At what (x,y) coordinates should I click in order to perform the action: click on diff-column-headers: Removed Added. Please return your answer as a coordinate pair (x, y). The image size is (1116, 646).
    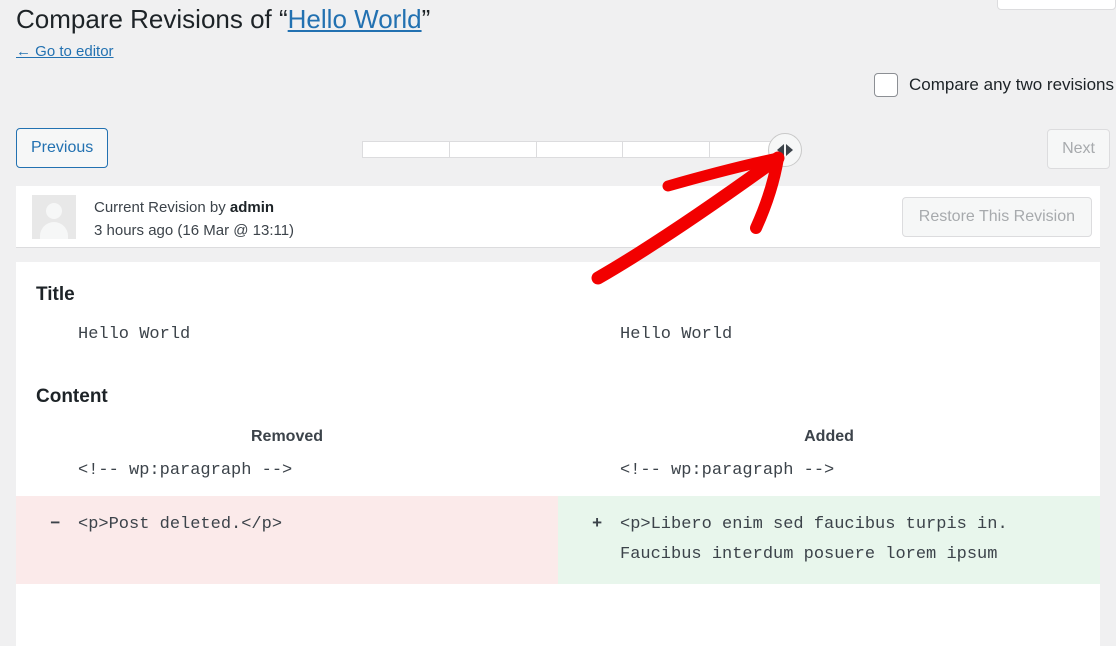
    Looking at the image, I should click on (558, 427).